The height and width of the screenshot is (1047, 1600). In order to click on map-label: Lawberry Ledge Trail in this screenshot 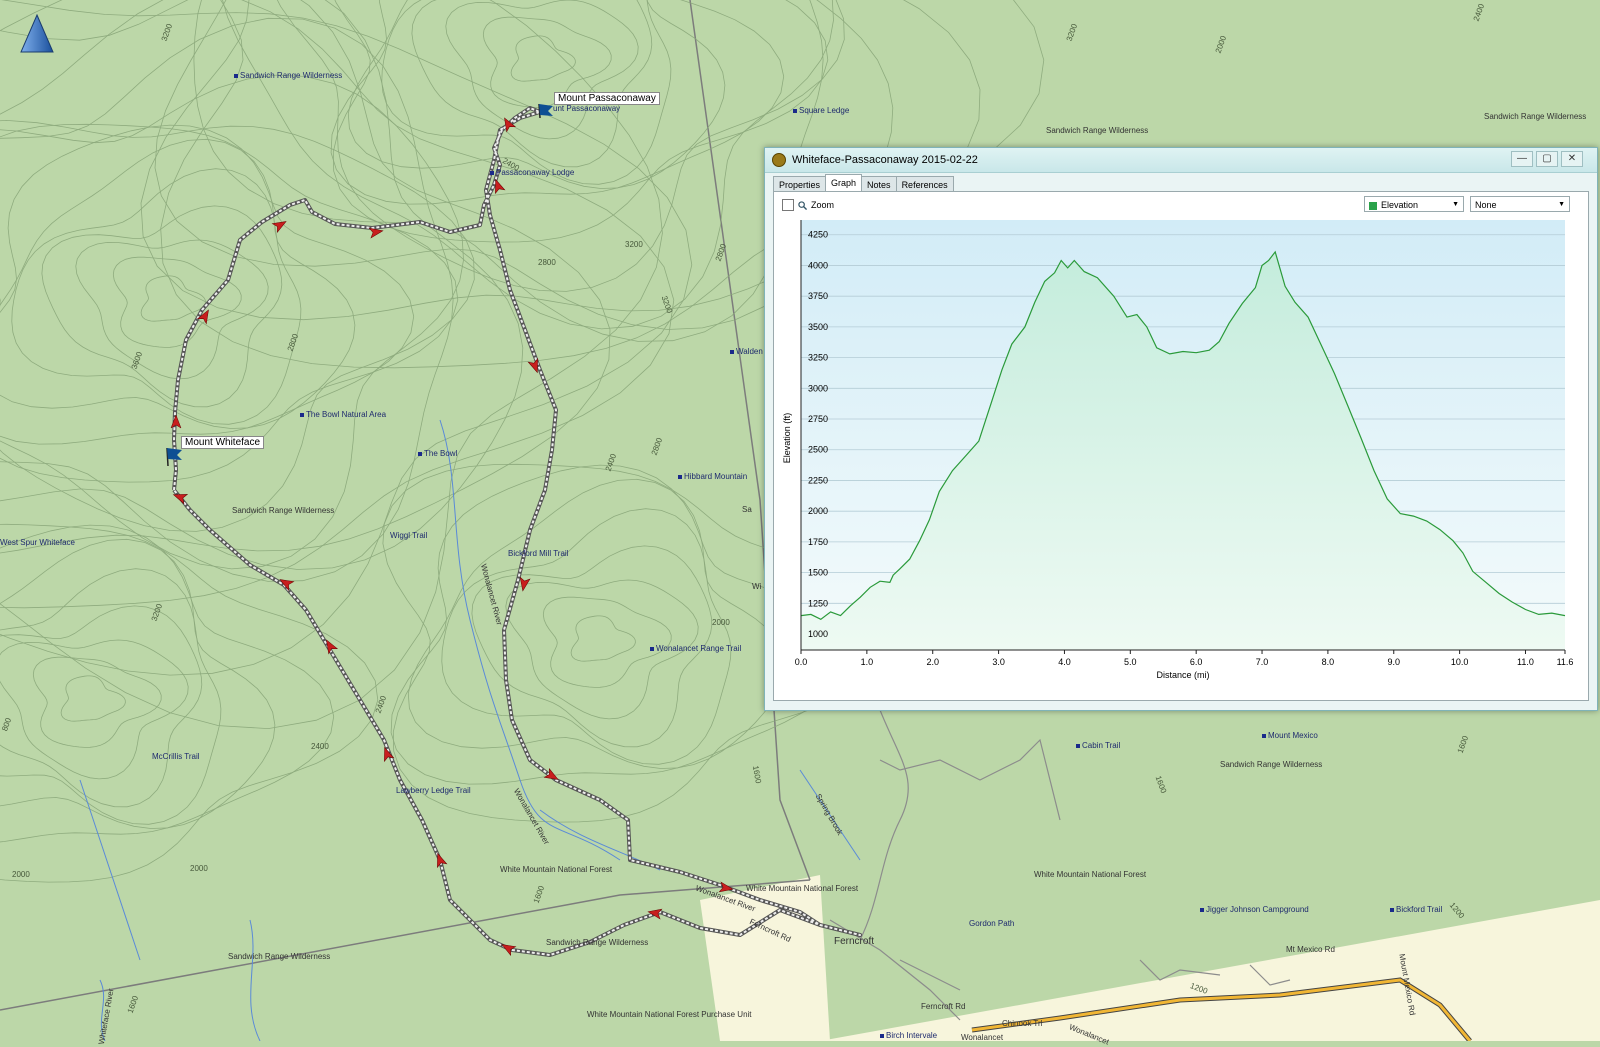, I will do `click(433, 790)`.